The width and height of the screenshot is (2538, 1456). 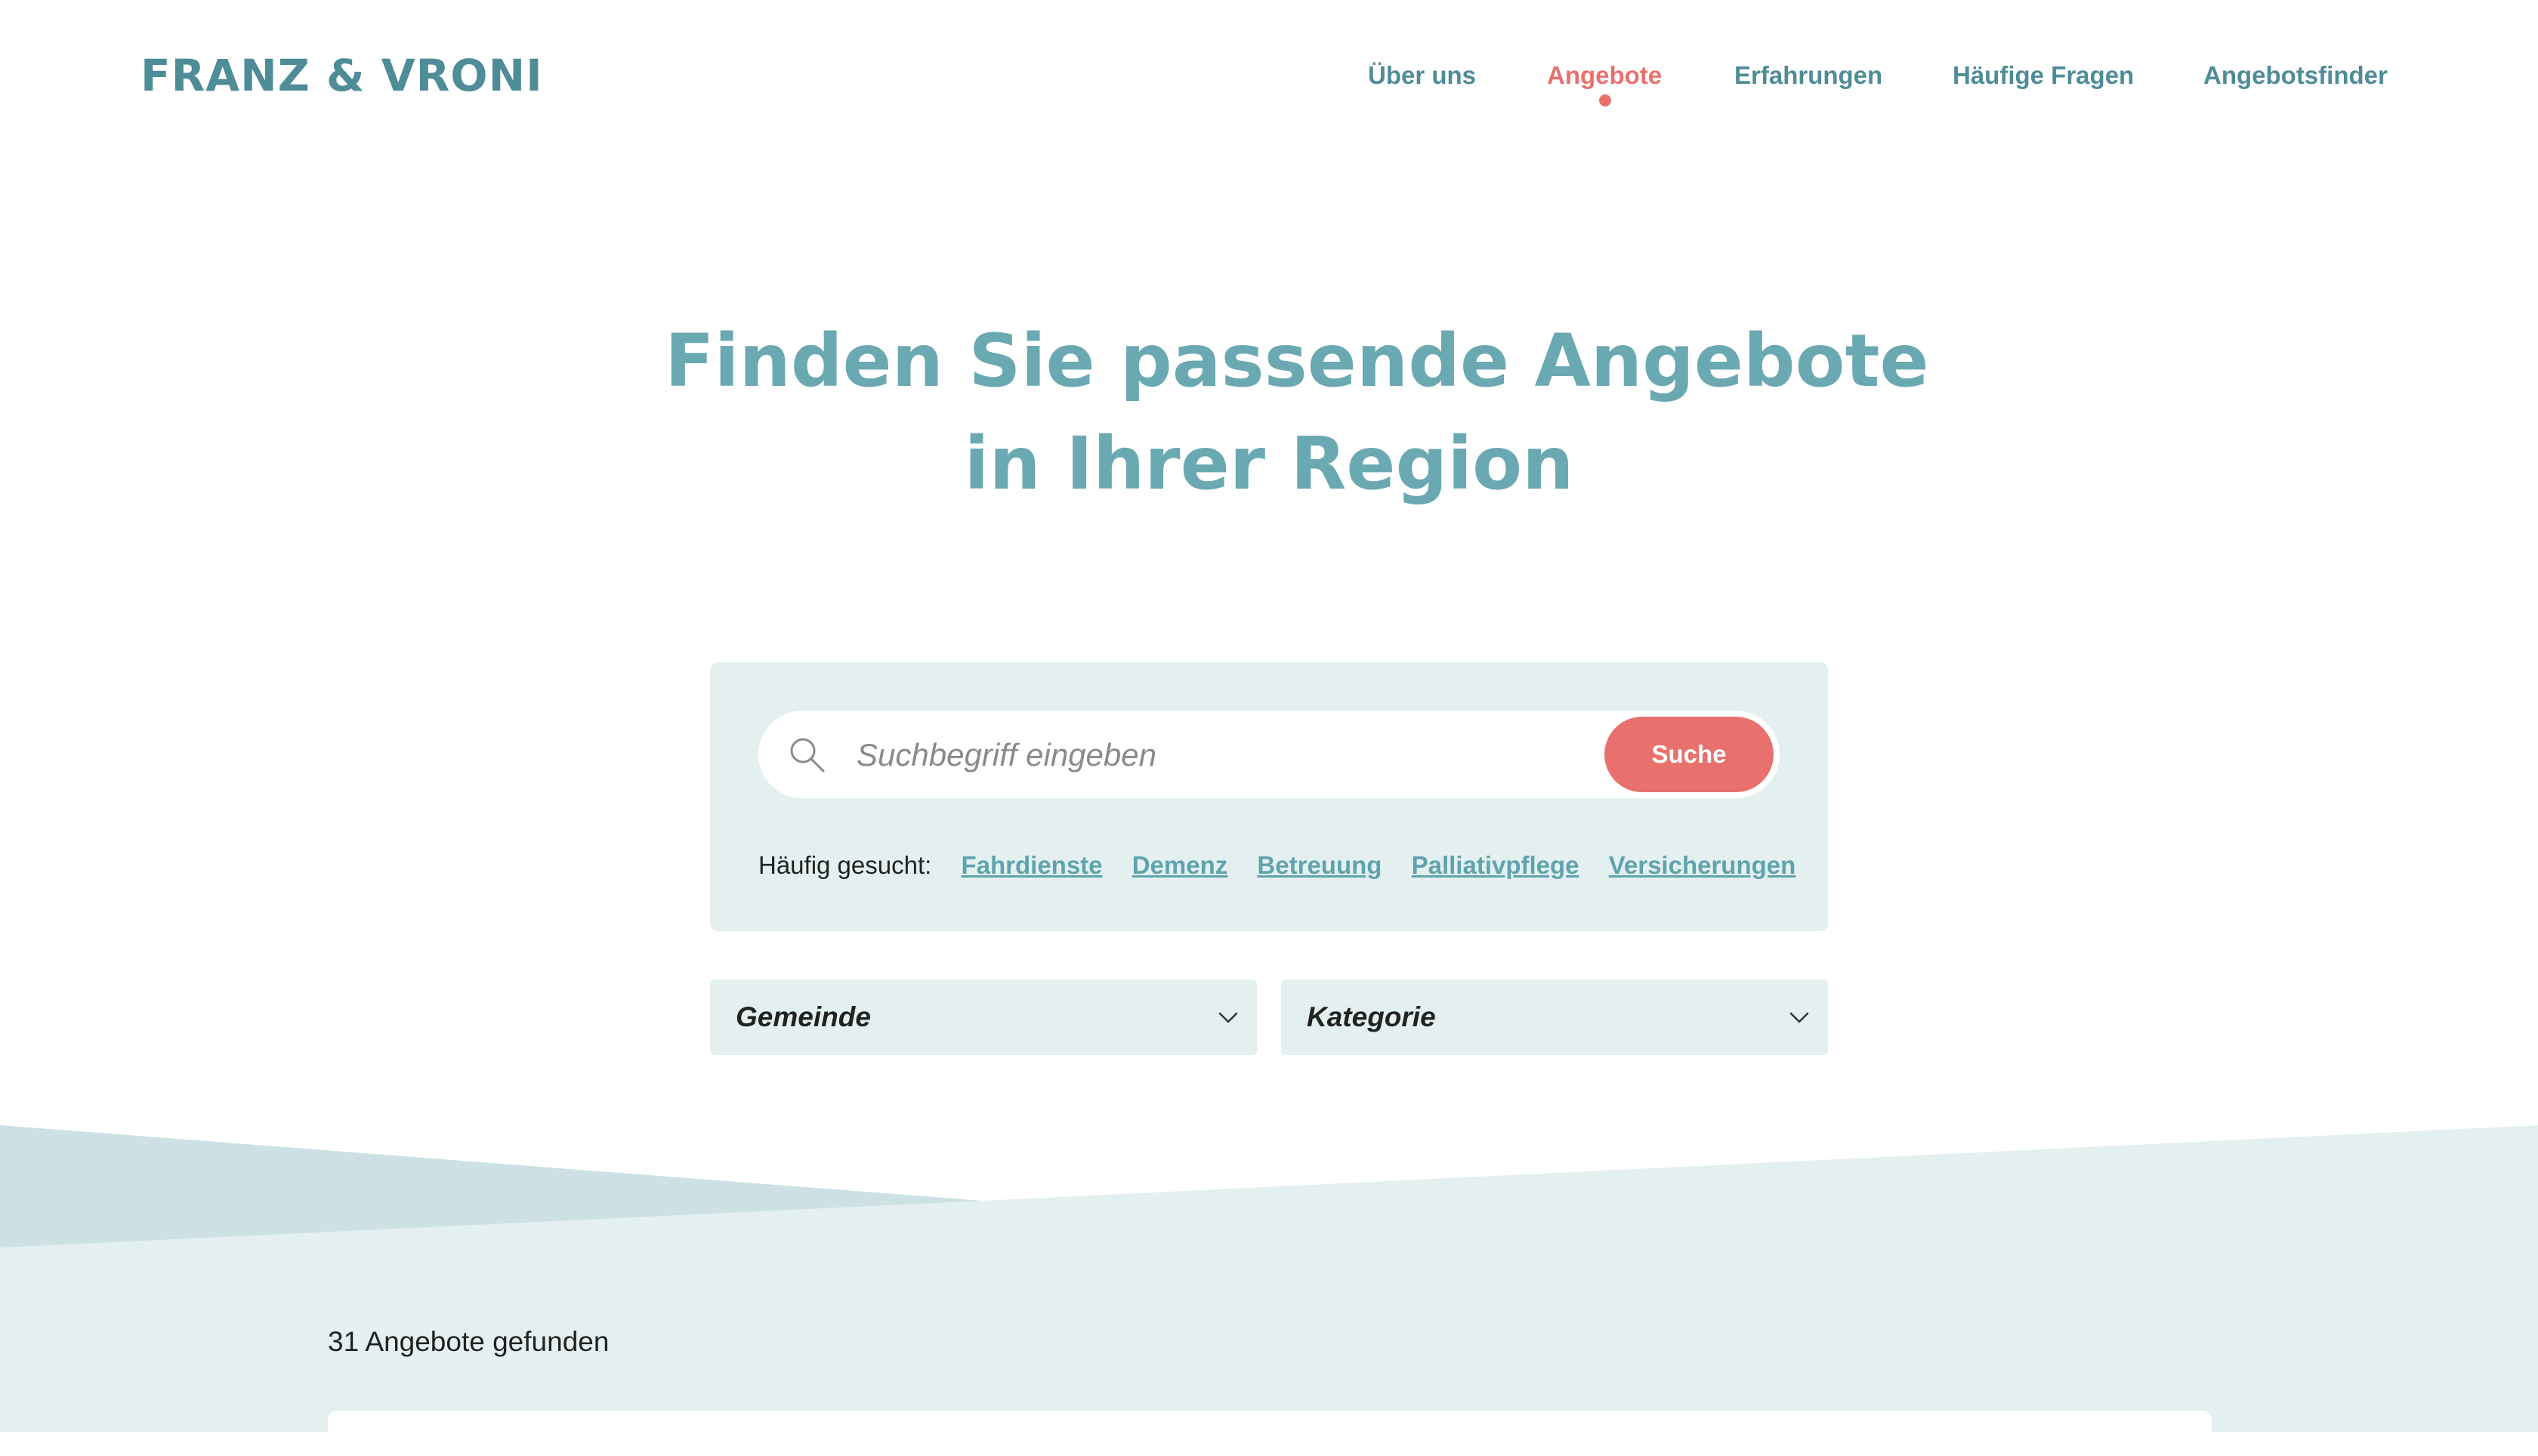 What do you see at coordinates (469, 1341) in the screenshot?
I see `results-count: 31 Angebote gefunden` at bounding box center [469, 1341].